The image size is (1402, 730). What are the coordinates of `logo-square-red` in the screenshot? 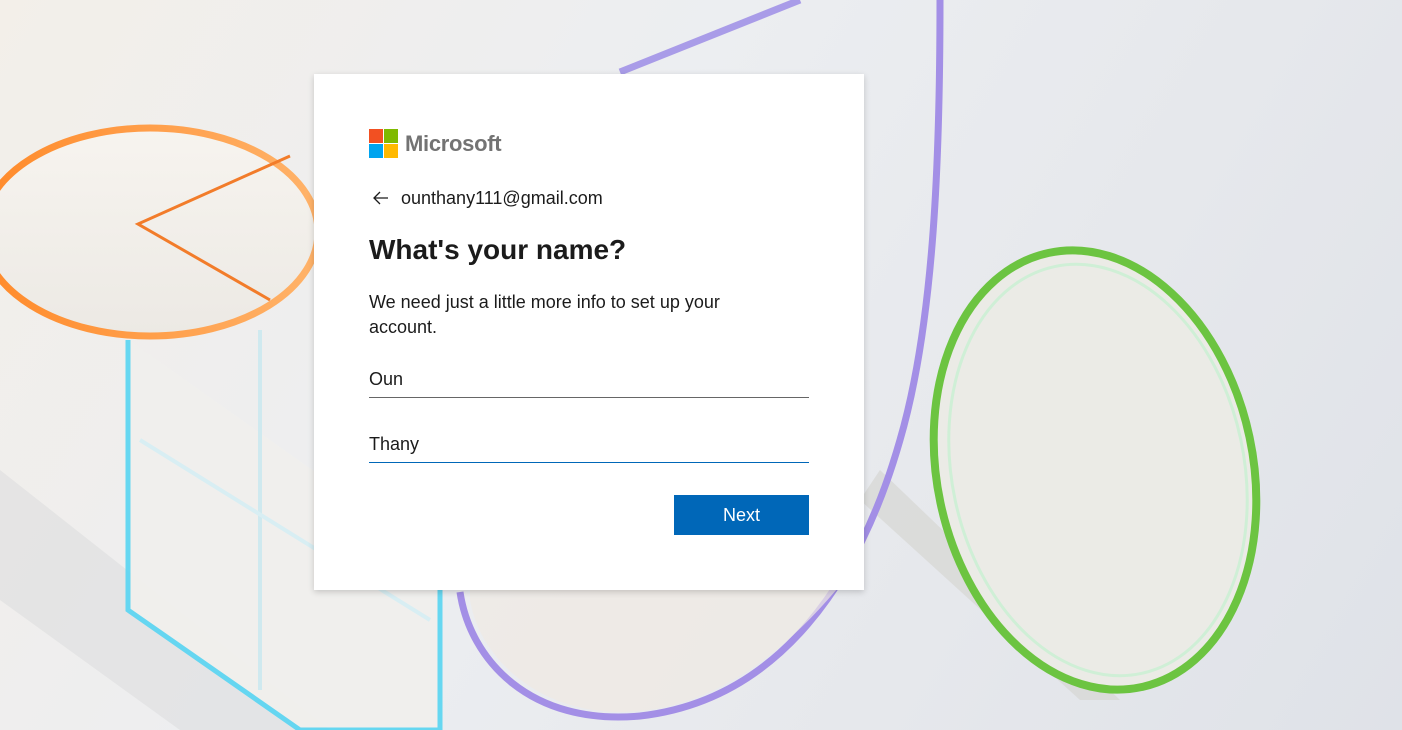 It's located at (376, 136).